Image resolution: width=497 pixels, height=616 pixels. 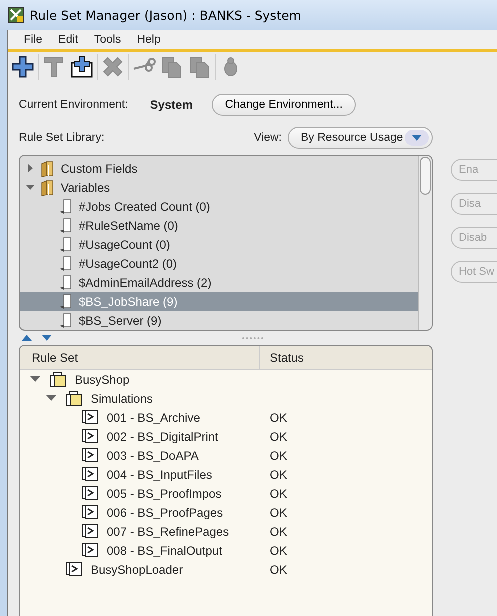 What do you see at coordinates (219, 320) in the screenshot?
I see `library-tree-item: $BS_Server (9)` at bounding box center [219, 320].